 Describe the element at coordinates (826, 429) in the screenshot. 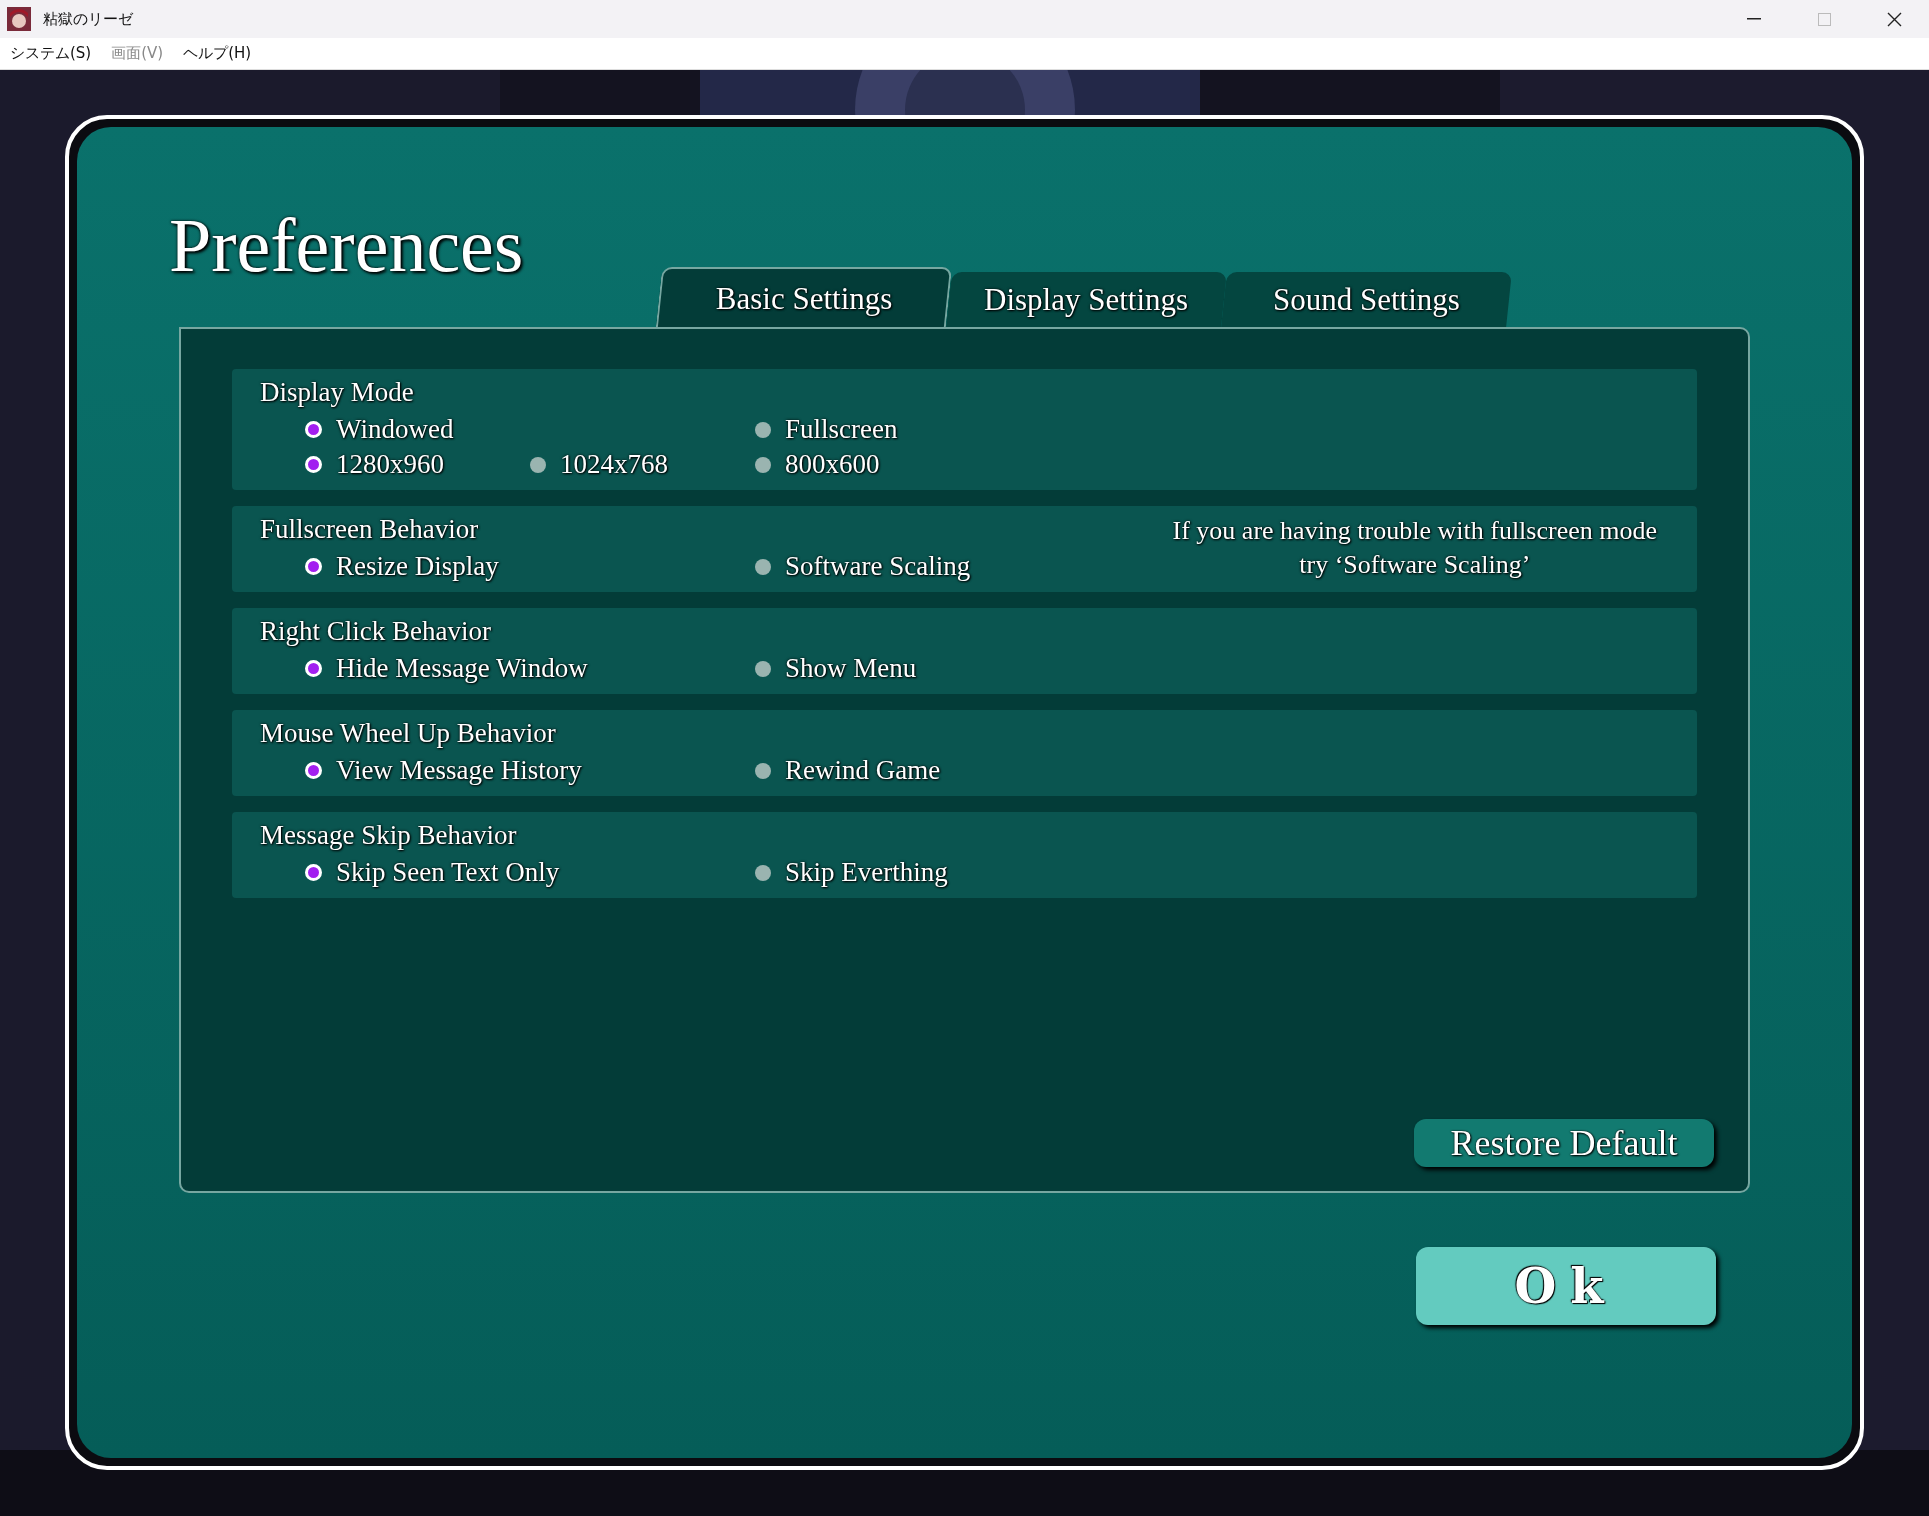

I see `radio-option: Fullscreen` at that location.